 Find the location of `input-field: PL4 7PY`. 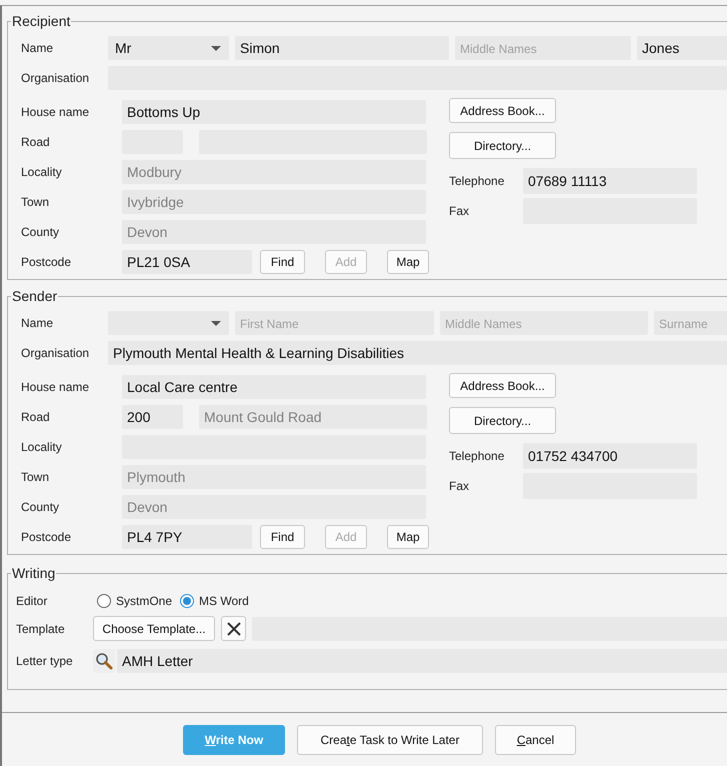

input-field: PL4 7PY is located at coordinates (187, 537).